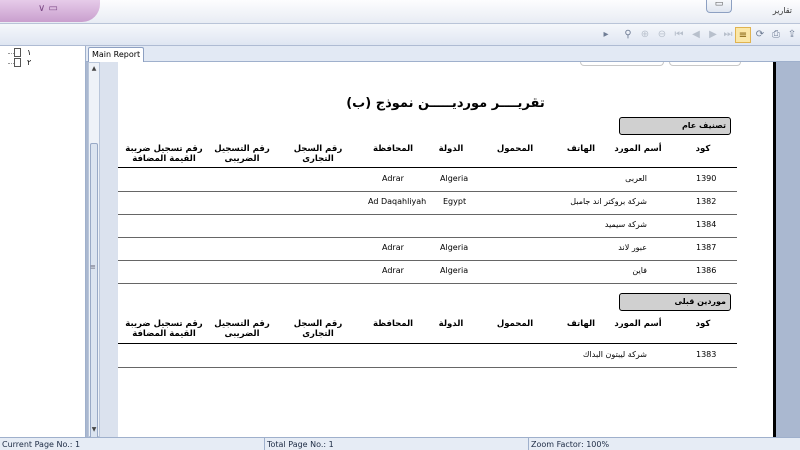  I want to click on tree-item-1: ١, so click(19, 53).